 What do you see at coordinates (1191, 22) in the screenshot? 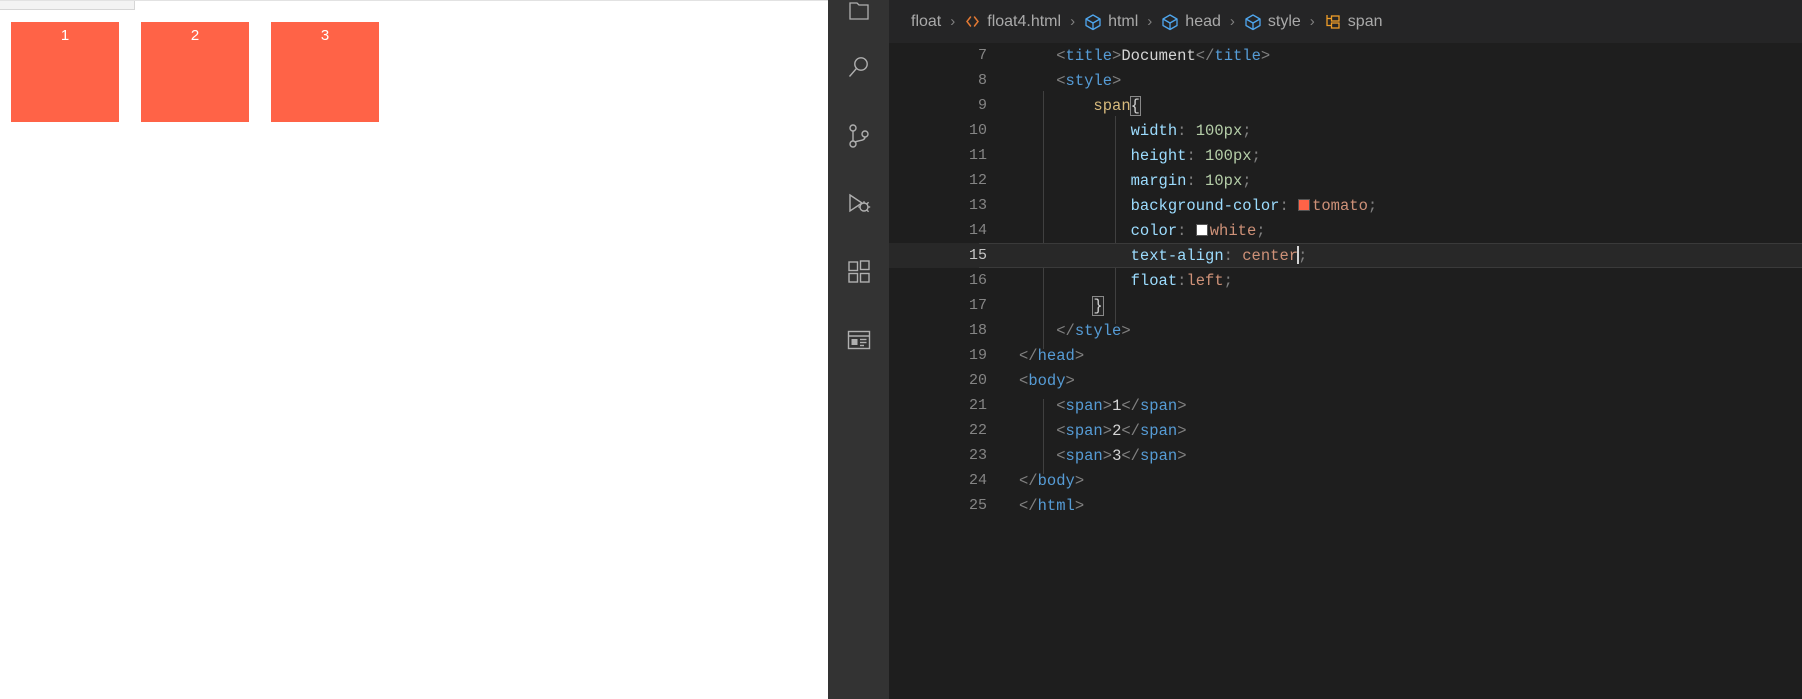
I see `breadcrumb-item-head: head` at bounding box center [1191, 22].